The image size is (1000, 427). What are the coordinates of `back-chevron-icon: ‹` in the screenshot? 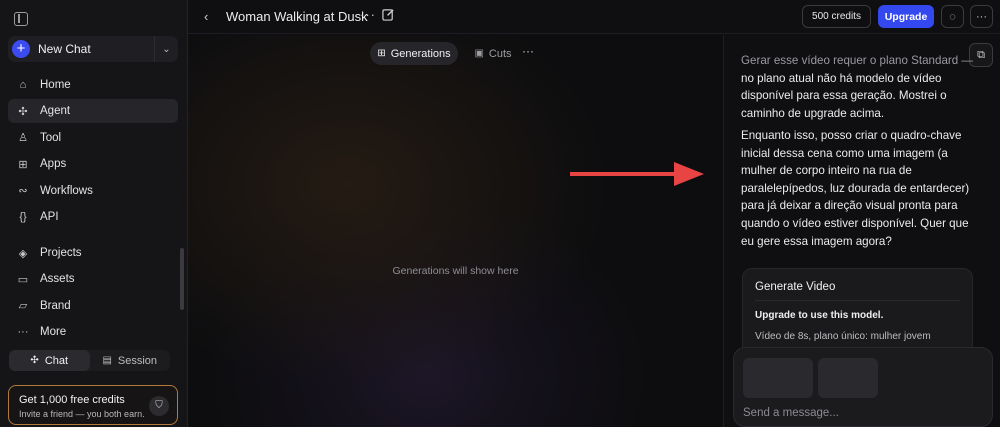 It's located at (206, 16).